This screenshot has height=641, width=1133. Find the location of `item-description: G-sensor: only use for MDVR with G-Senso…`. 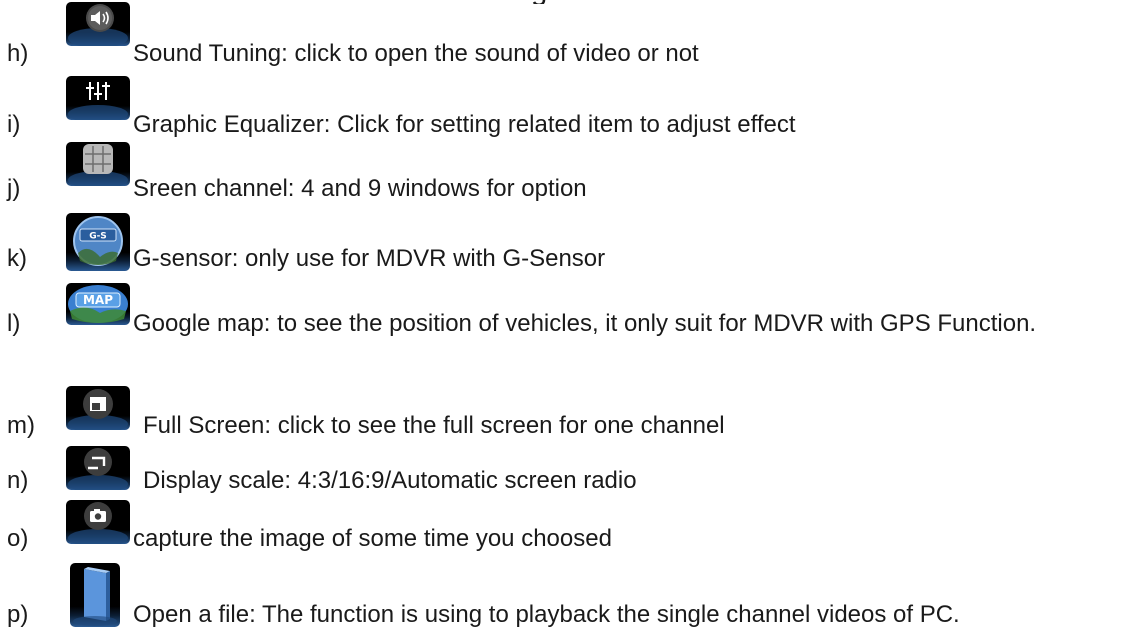

item-description: G-sensor: only use for MDVR with G-Senso… is located at coordinates (369, 258).